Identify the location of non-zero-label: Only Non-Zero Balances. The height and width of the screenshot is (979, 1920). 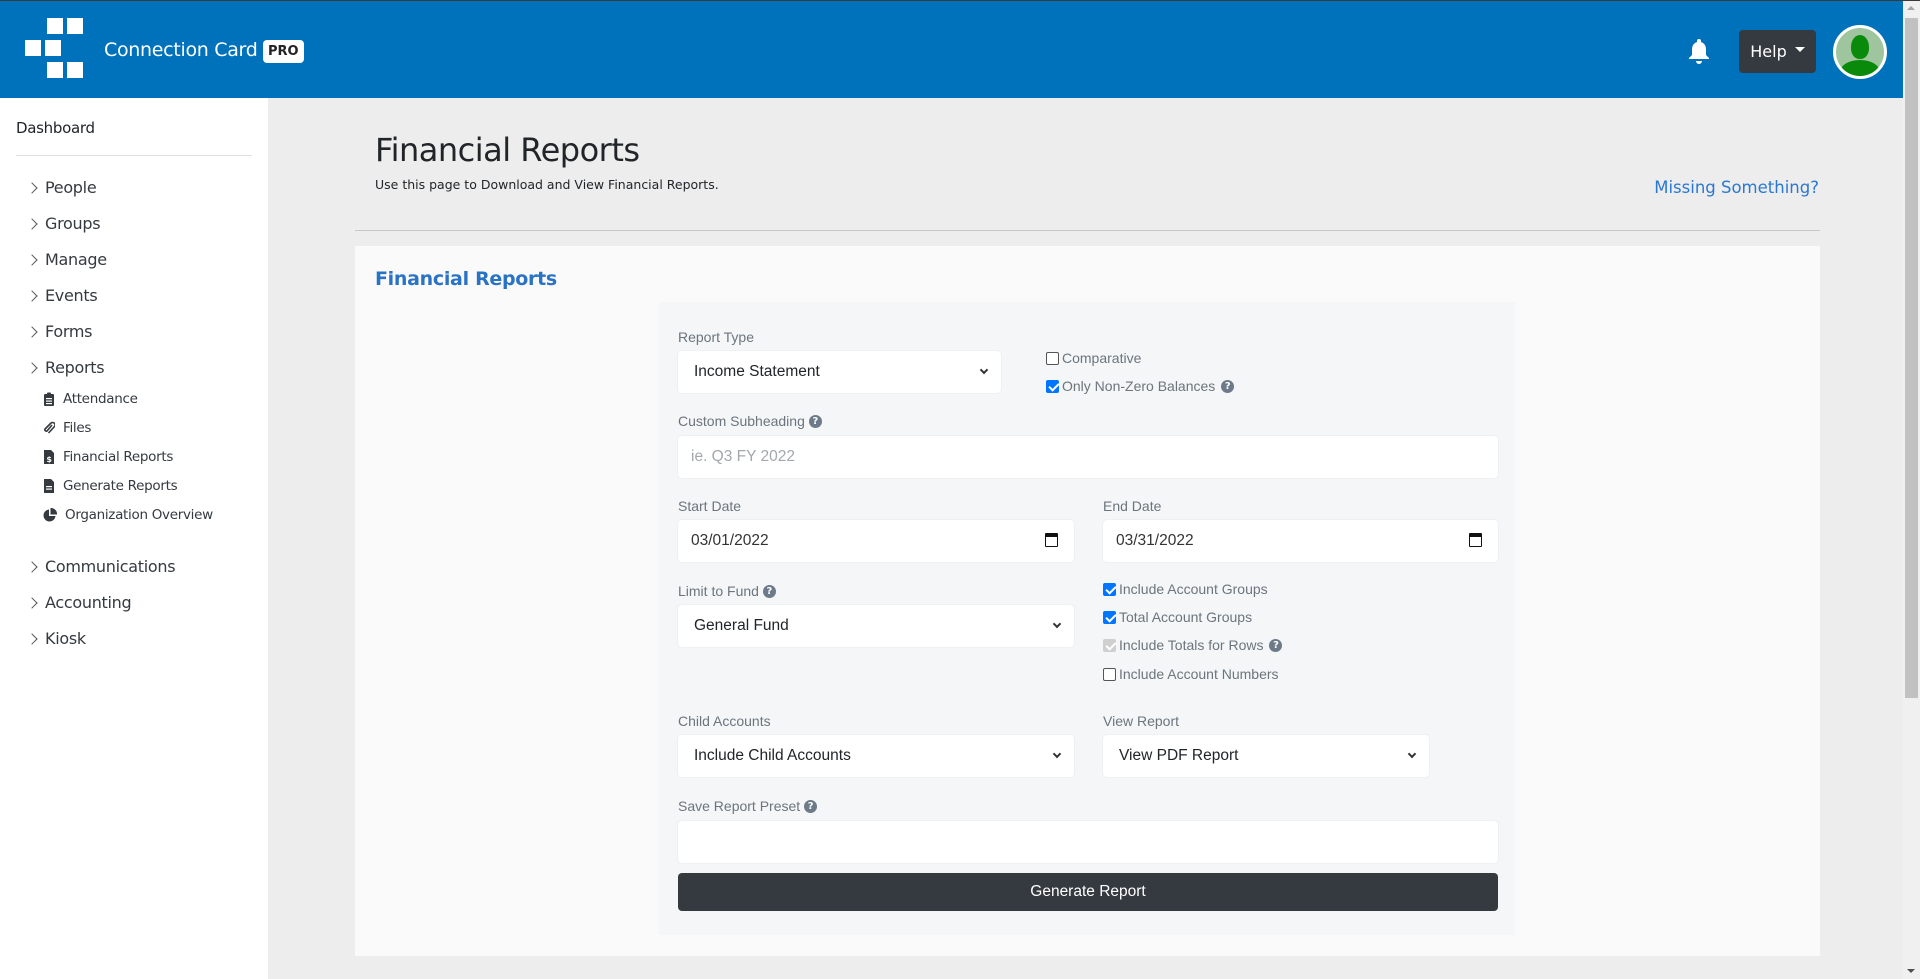
(1139, 386).